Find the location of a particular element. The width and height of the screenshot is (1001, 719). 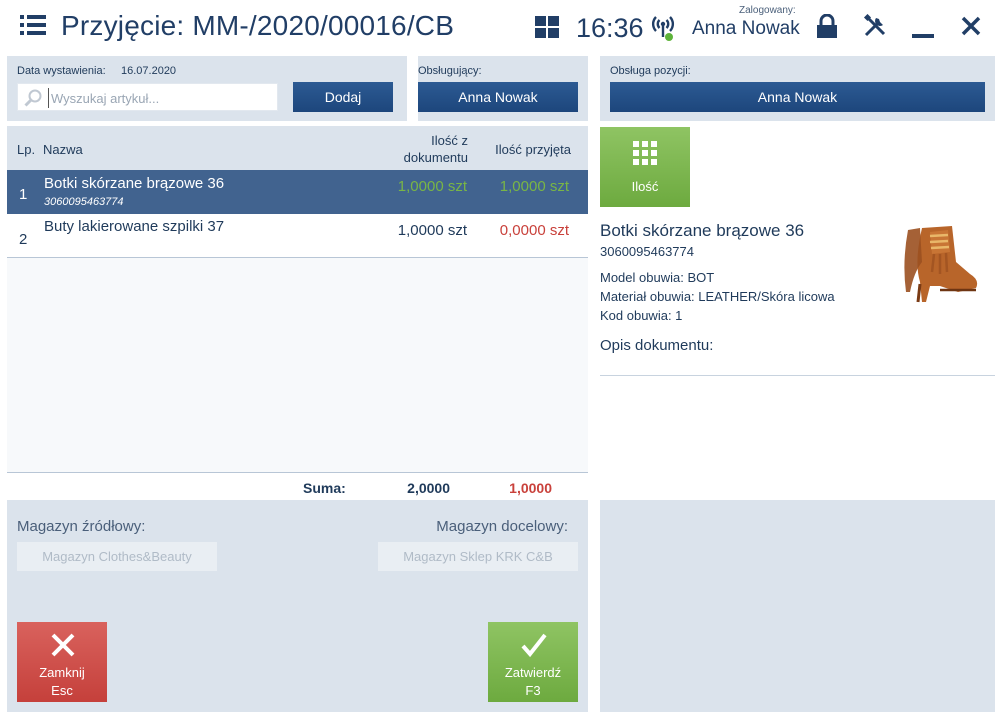

lock-icon is located at coordinates (827, 26).